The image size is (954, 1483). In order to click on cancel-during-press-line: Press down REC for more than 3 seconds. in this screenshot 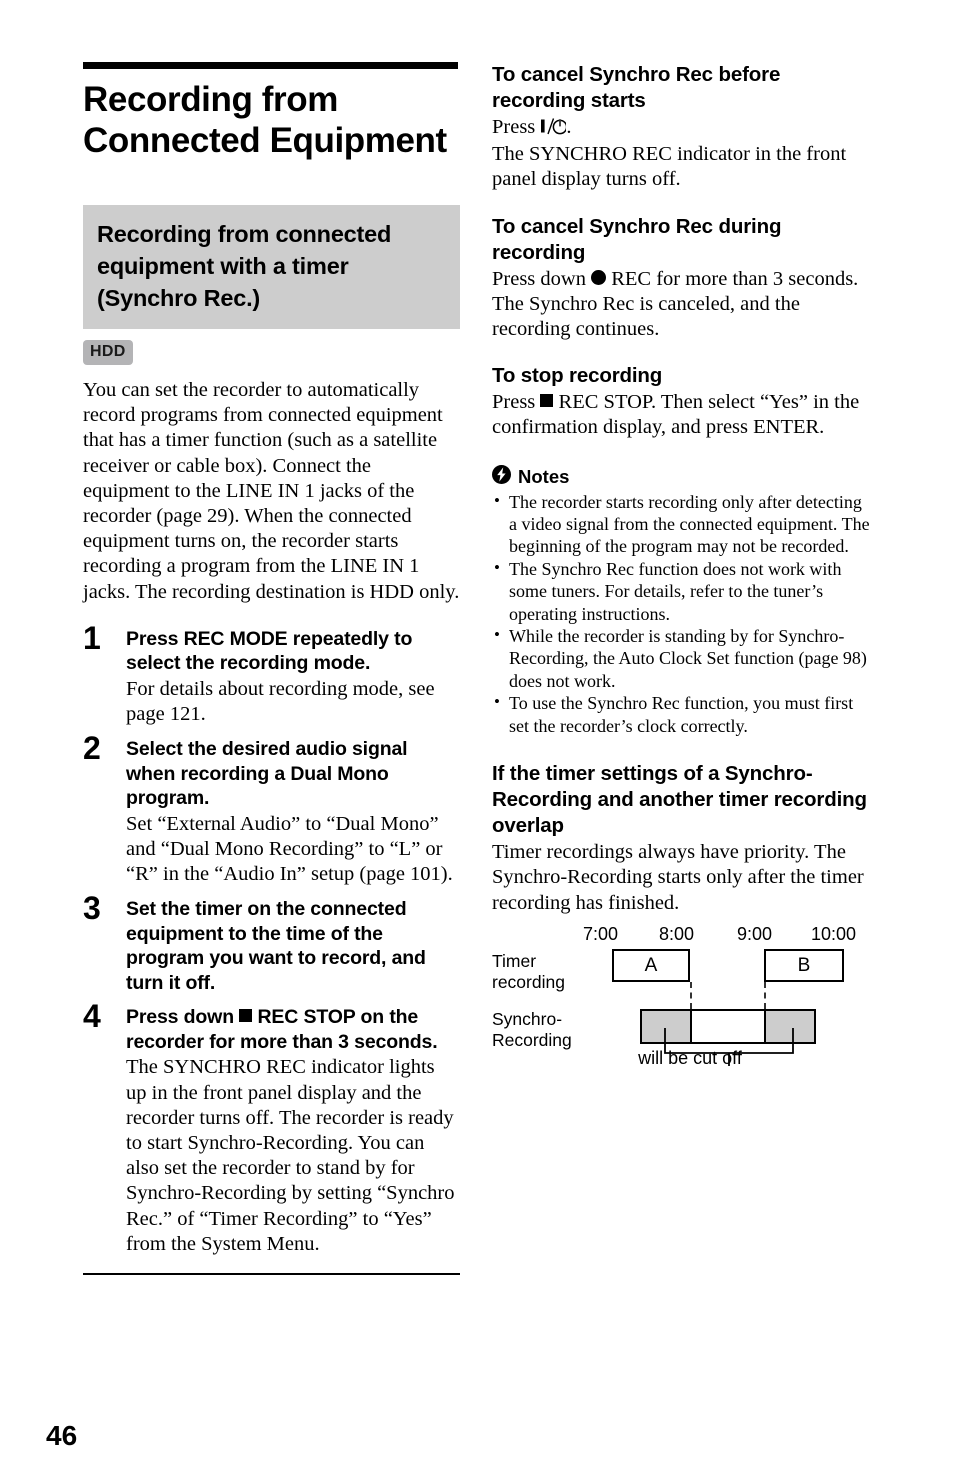, I will do `click(683, 279)`.